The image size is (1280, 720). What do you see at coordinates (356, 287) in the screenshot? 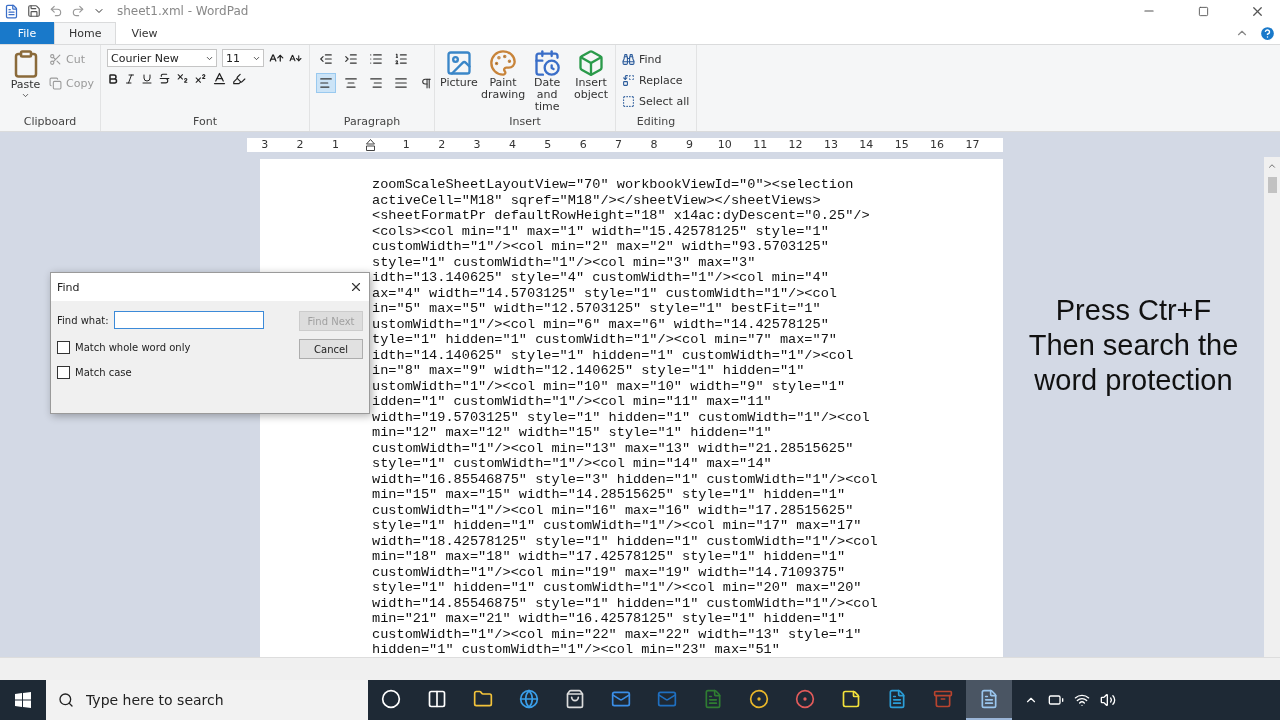
I see `close-icon` at bounding box center [356, 287].